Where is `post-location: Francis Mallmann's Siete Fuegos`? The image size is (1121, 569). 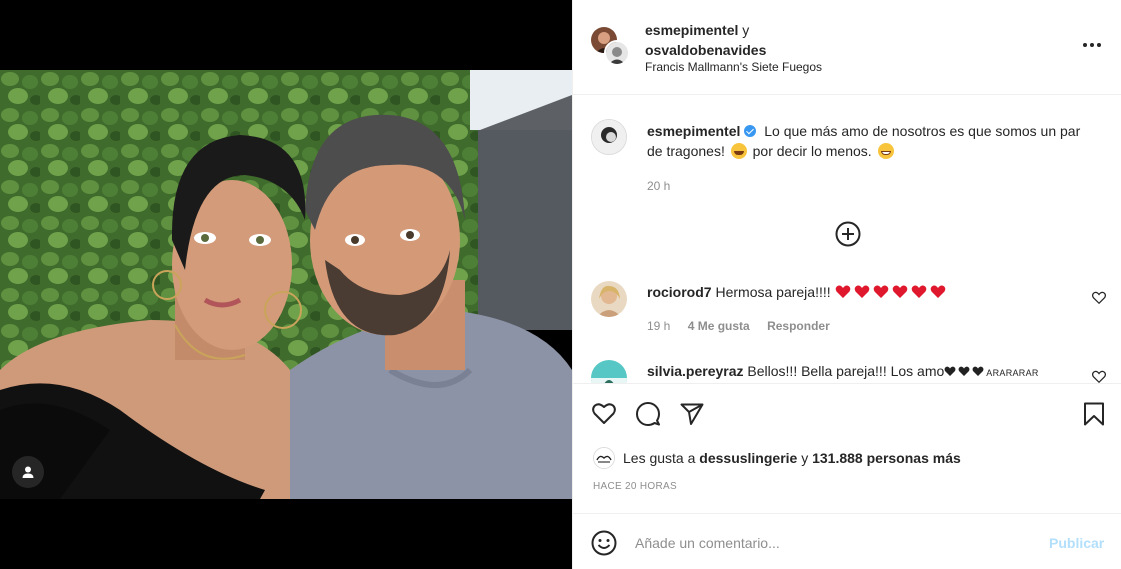 post-location: Francis Mallmann's Siete Fuegos is located at coordinates (733, 67).